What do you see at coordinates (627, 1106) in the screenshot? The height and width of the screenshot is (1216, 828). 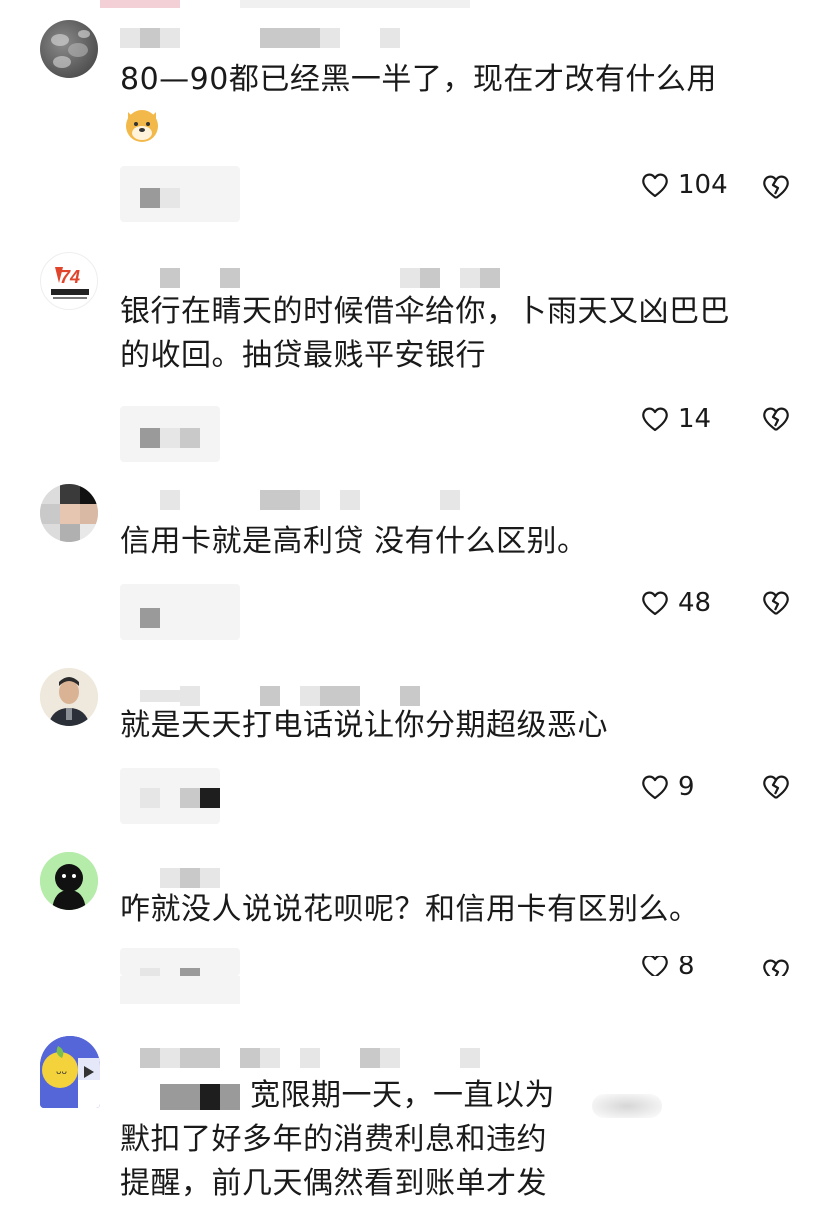 I see `blur-smudge` at bounding box center [627, 1106].